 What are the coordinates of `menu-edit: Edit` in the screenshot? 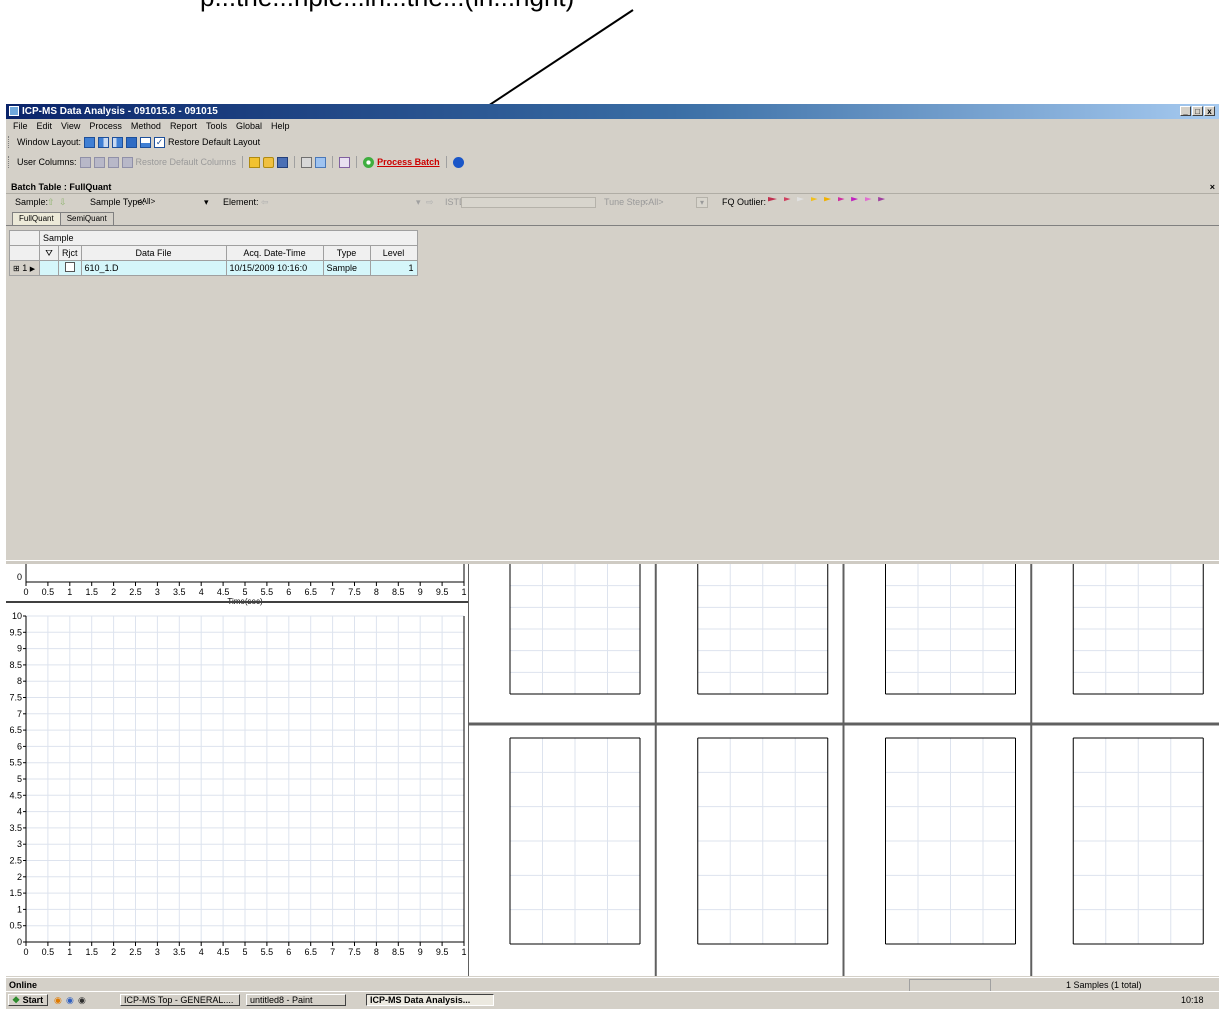 It's located at (45, 126).